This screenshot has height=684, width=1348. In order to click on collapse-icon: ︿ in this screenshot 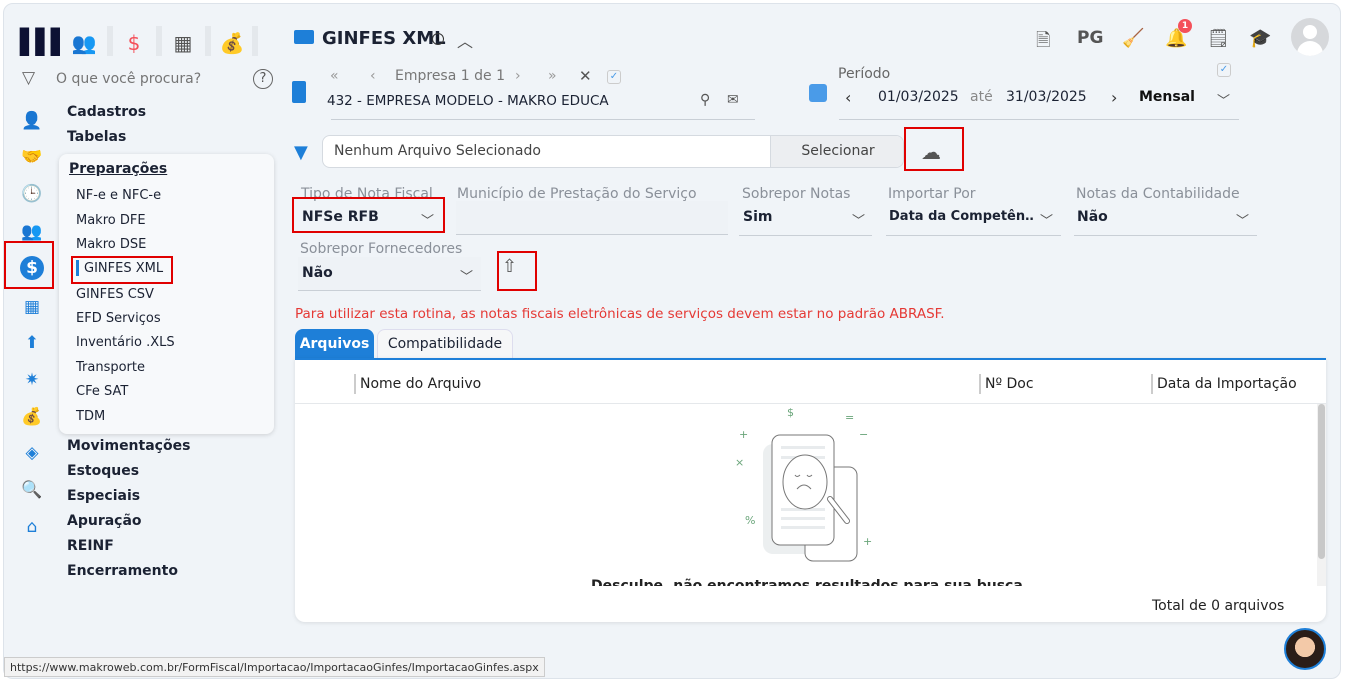, I will do `click(465, 40)`.